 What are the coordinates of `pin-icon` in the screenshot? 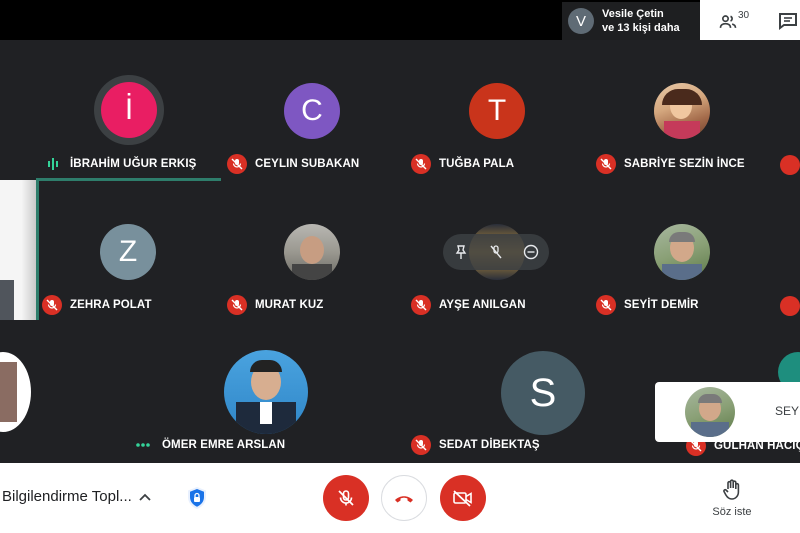 It's located at (461, 252).